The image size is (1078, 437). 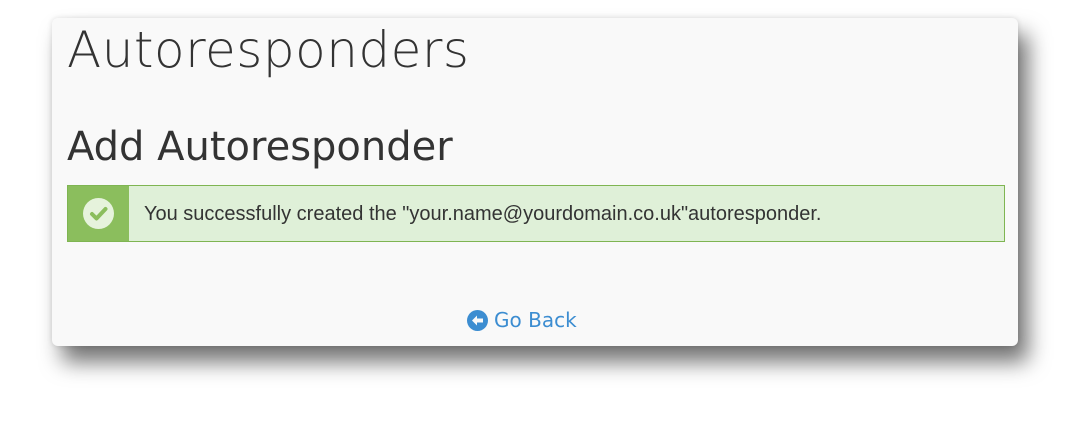 What do you see at coordinates (477, 320) in the screenshot?
I see `arrow-left-circle-icon` at bounding box center [477, 320].